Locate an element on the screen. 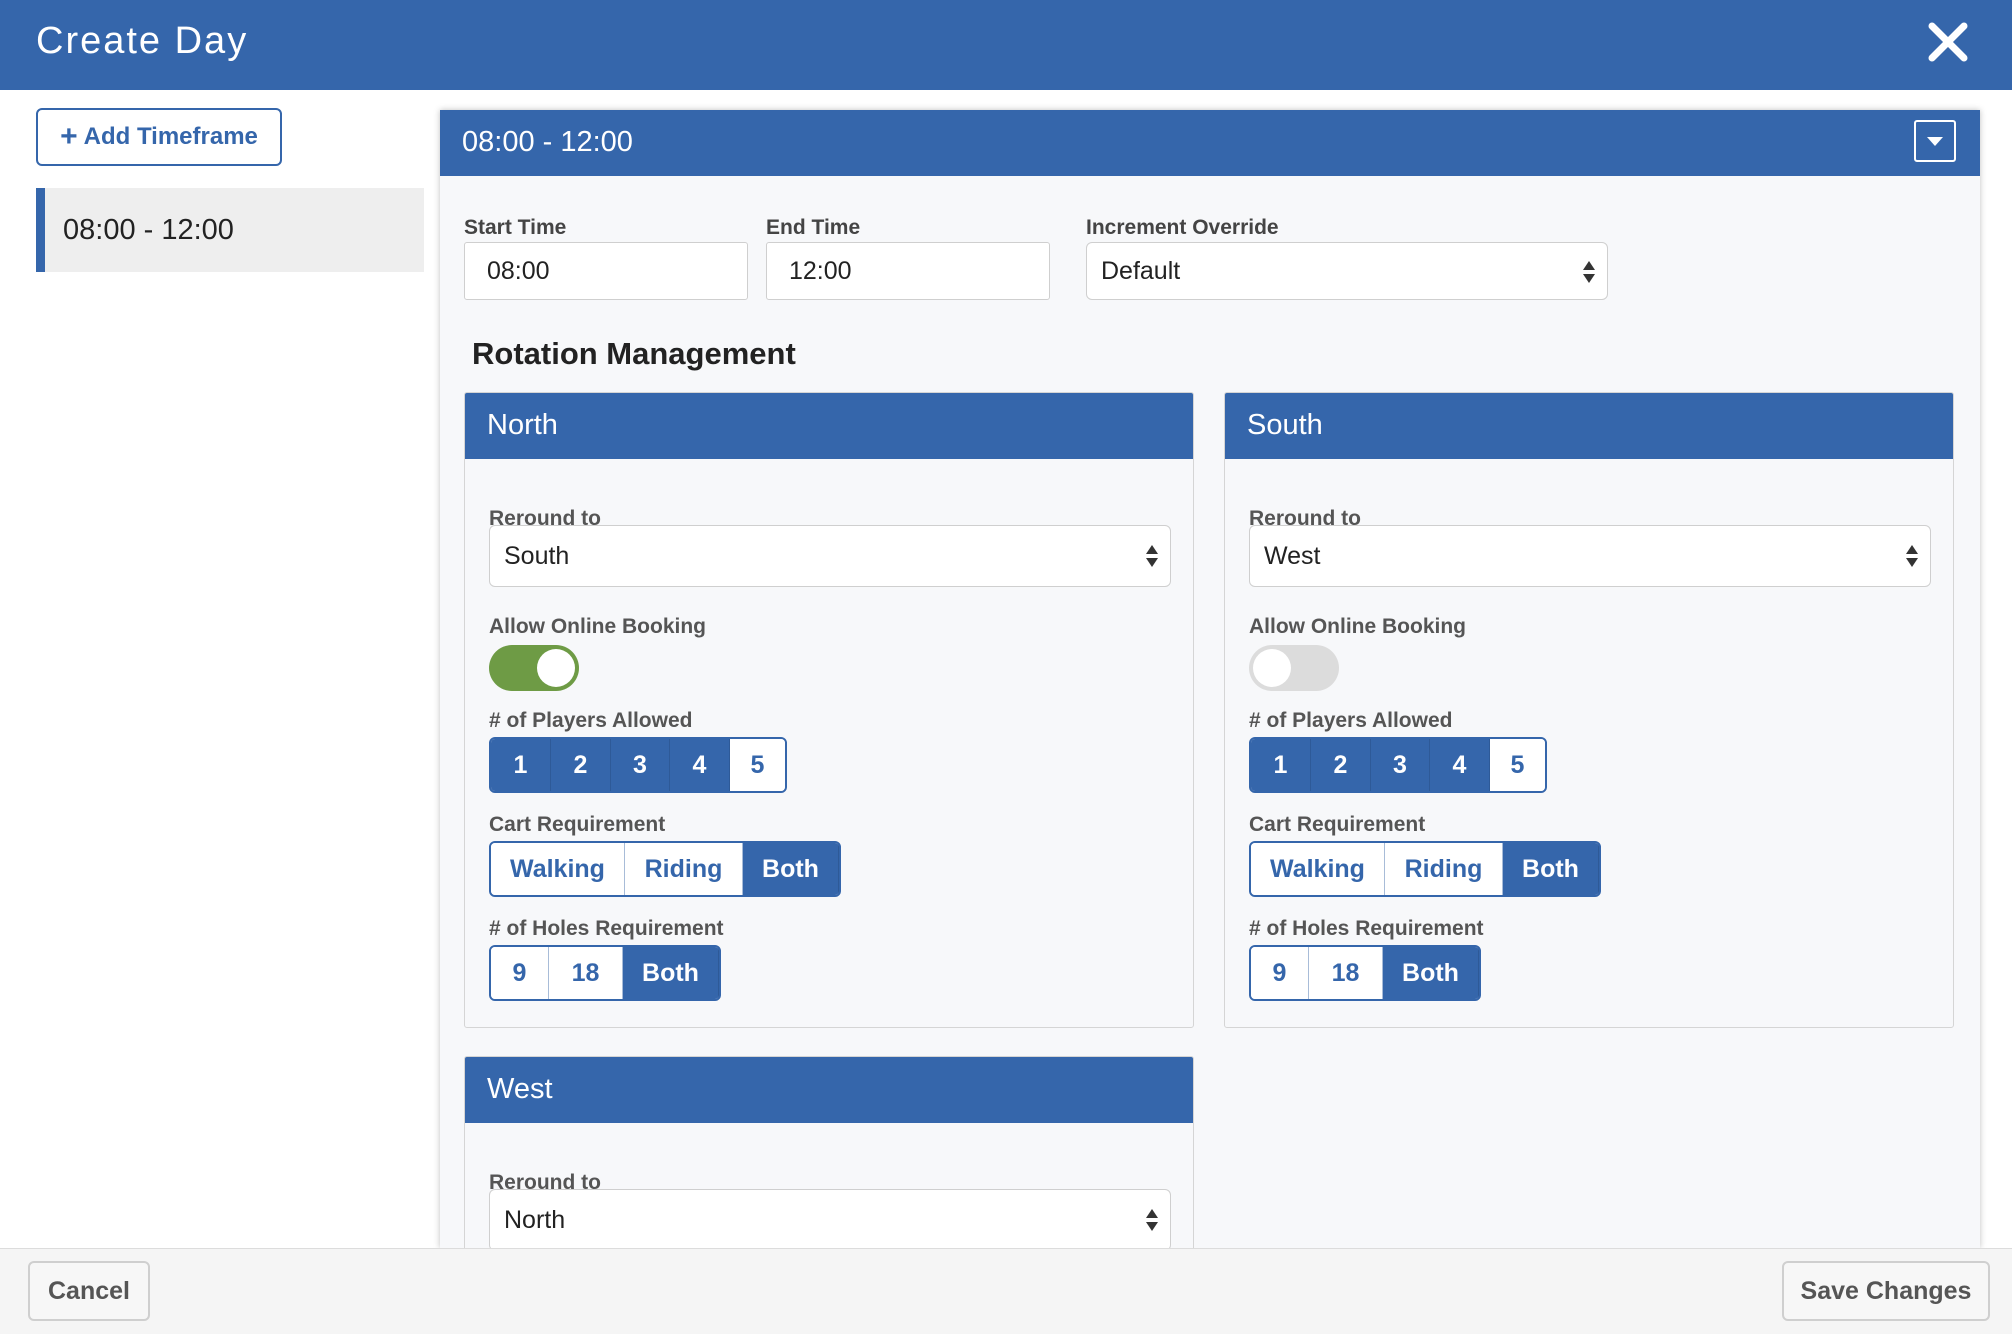 Image resolution: width=2012 pixels, height=1334 pixels. save-changes-button: Save Changes is located at coordinates (1886, 1291).